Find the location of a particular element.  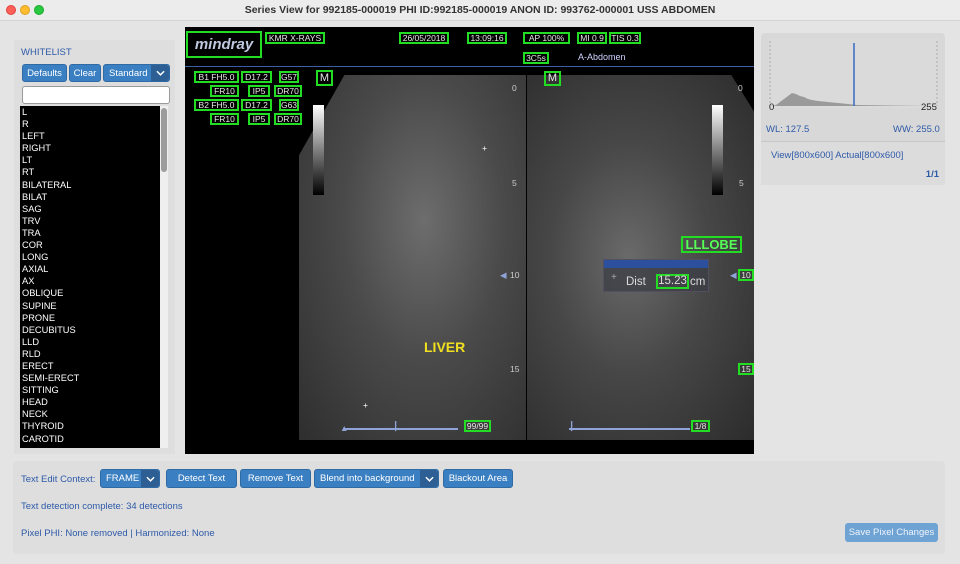

detection-logo: mindray is located at coordinates (224, 44).